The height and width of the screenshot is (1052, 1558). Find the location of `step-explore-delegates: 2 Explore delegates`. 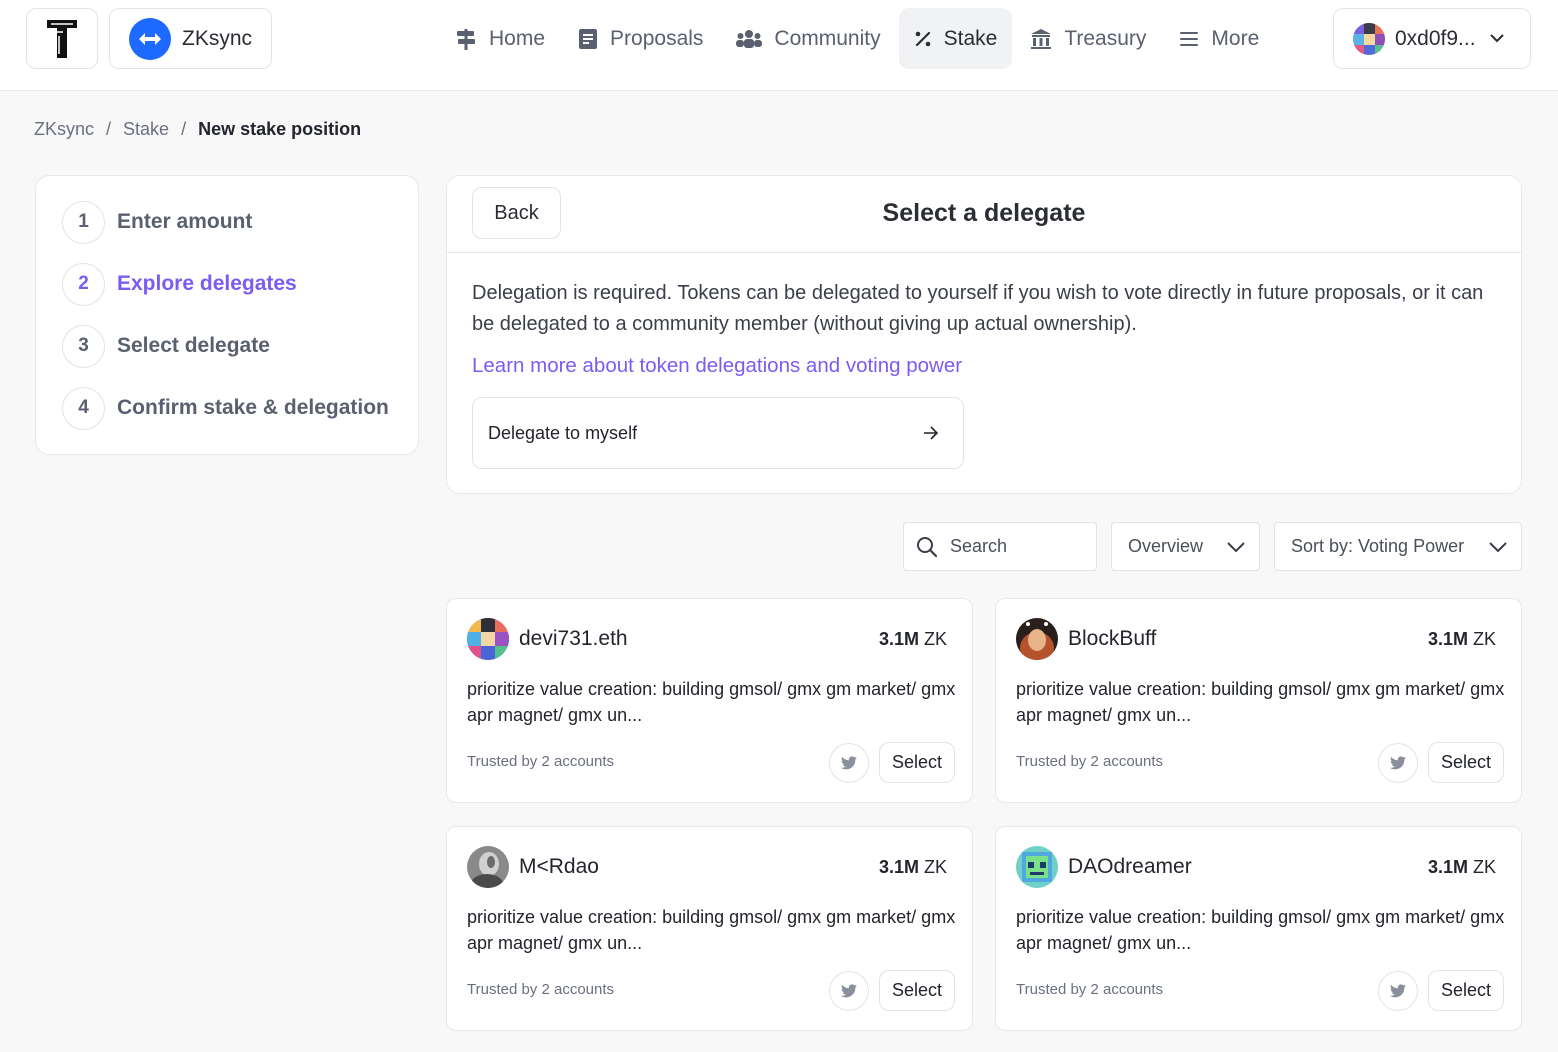

step-explore-delegates: 2 Explore delegates is located at coordinates (240, 284).